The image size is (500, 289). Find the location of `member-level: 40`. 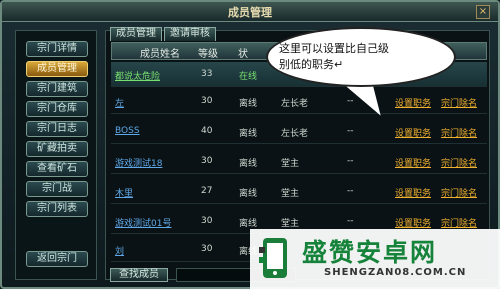

member-level: 40 is located at coordinates (207, 131).